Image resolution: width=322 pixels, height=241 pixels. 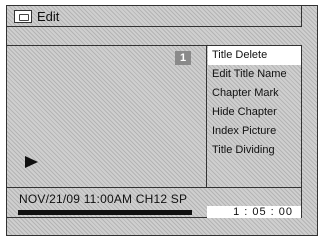 What do you see at coordinates (48, 16) in the screenshot?
I see `screen-title: Edit` at bounding box center [48, 16].